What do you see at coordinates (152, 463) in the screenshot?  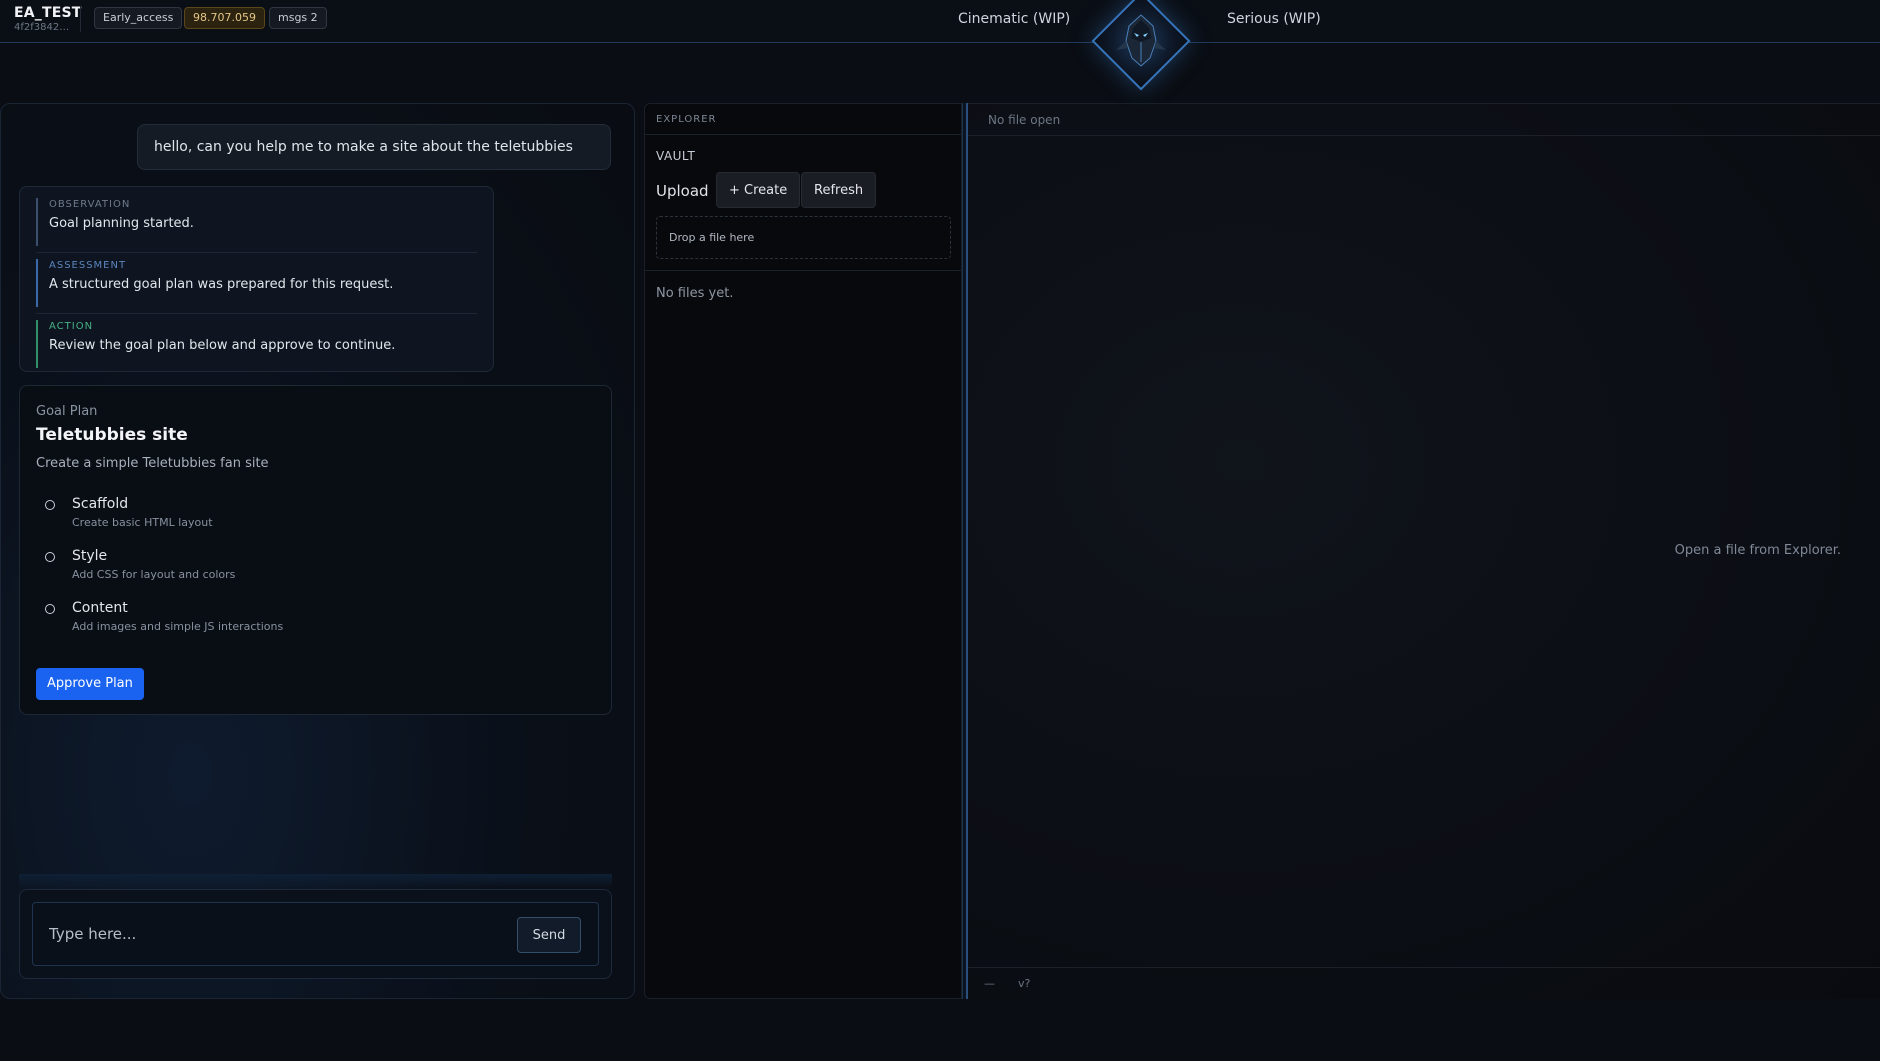 I see `goal-plan-description: Create a simple Teletubbies fan site` at bounding box center [152, 463].